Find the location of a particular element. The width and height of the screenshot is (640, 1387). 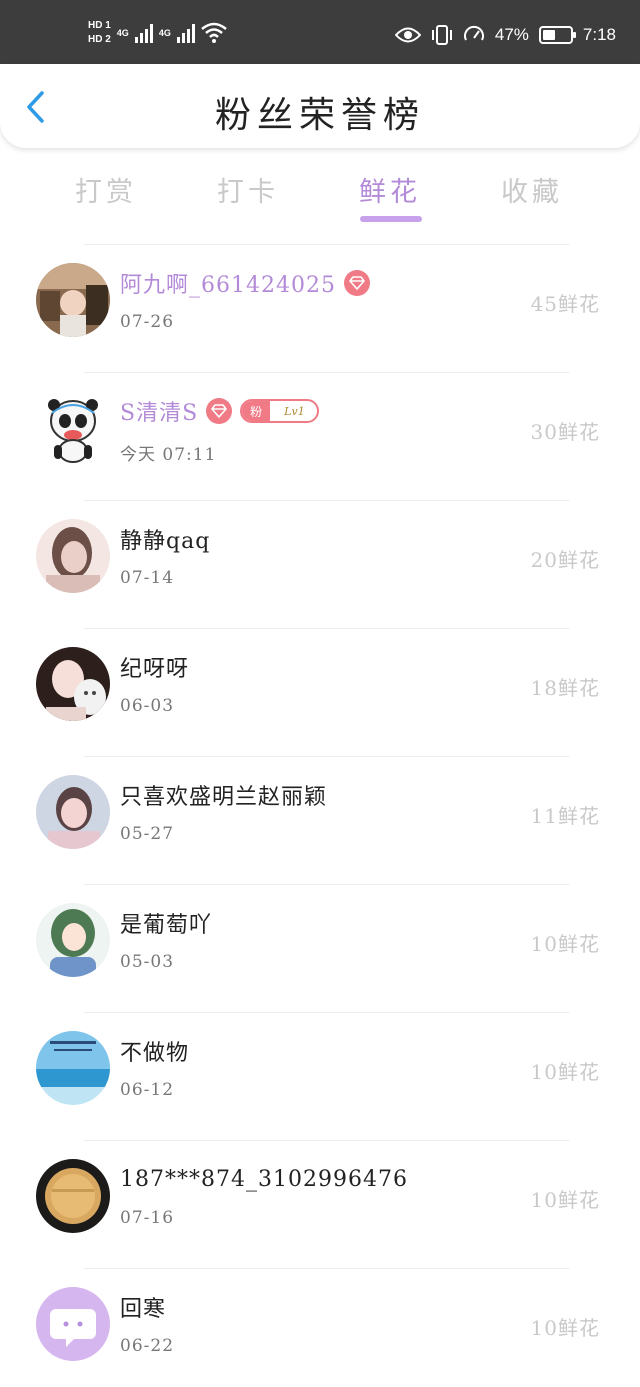

fan-level-badge: 粉 Lv1 is located at coordinates (279, 411).